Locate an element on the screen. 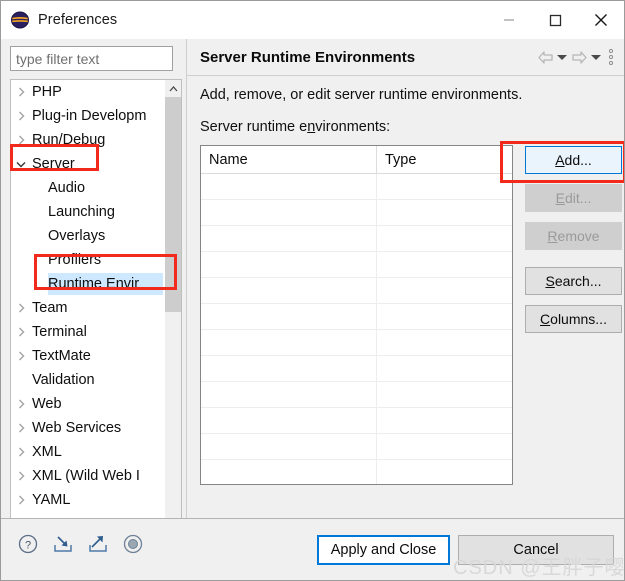 The width and height of the screenshot is (625, 581). record-icon is located at coordinates (133, 544).